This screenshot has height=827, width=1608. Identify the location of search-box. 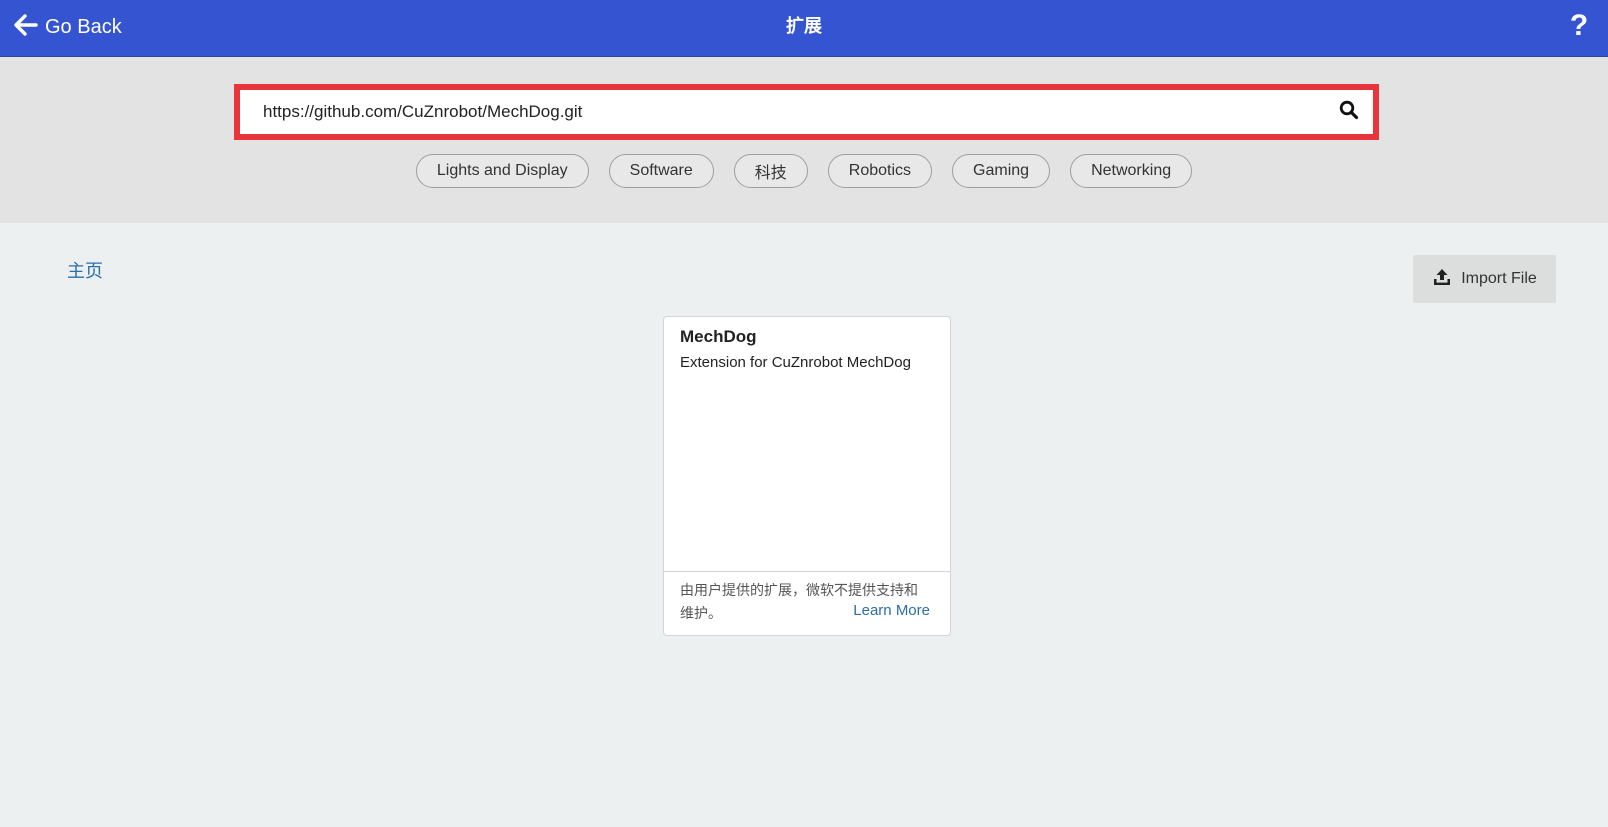
(806, 112).